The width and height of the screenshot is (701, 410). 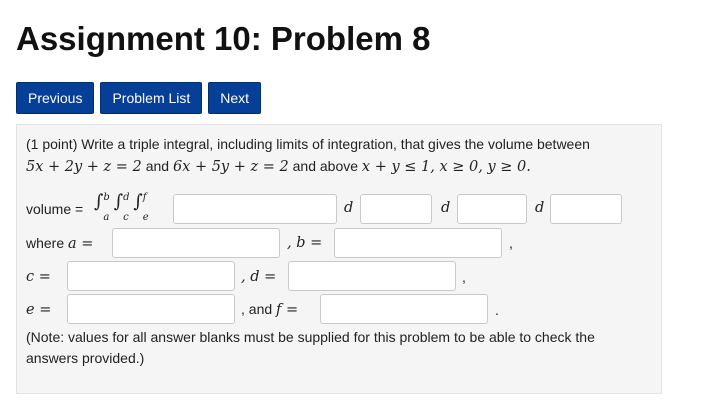 What do you see at coordinates (118, 201) in the screenshot?
I see `integral-sign-middle: ∫` at bounding box center [118, 201].